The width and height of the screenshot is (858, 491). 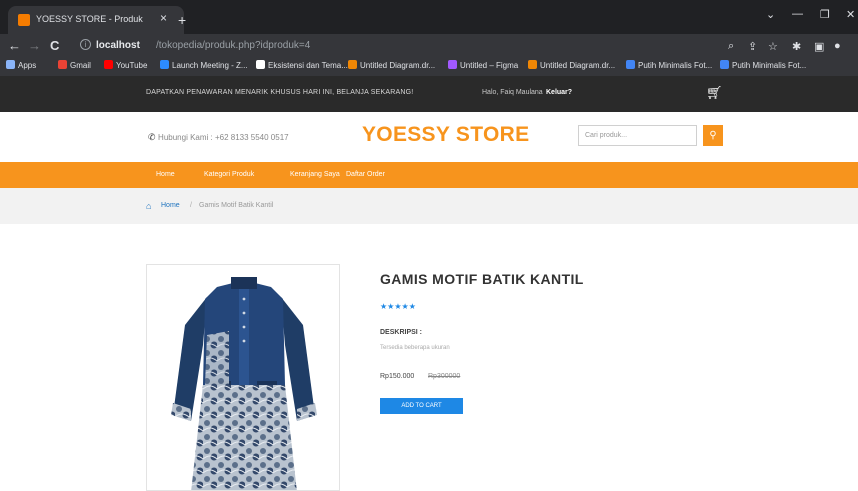 What do you see at coordinates (223, 137) in the screenshot?
I see `contact-phone-text: Hubungi Kami : +62 8133 5540 0517` at bounding box center [223, 137].